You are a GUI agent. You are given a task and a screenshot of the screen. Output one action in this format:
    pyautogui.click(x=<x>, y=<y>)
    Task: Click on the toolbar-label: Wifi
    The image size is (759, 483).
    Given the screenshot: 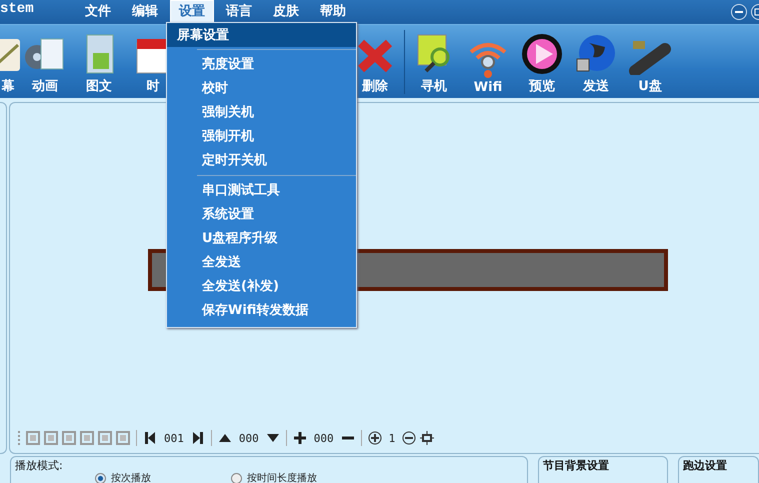 What is the action you would take?
    pyautogui.click(x=488, y=87)
    